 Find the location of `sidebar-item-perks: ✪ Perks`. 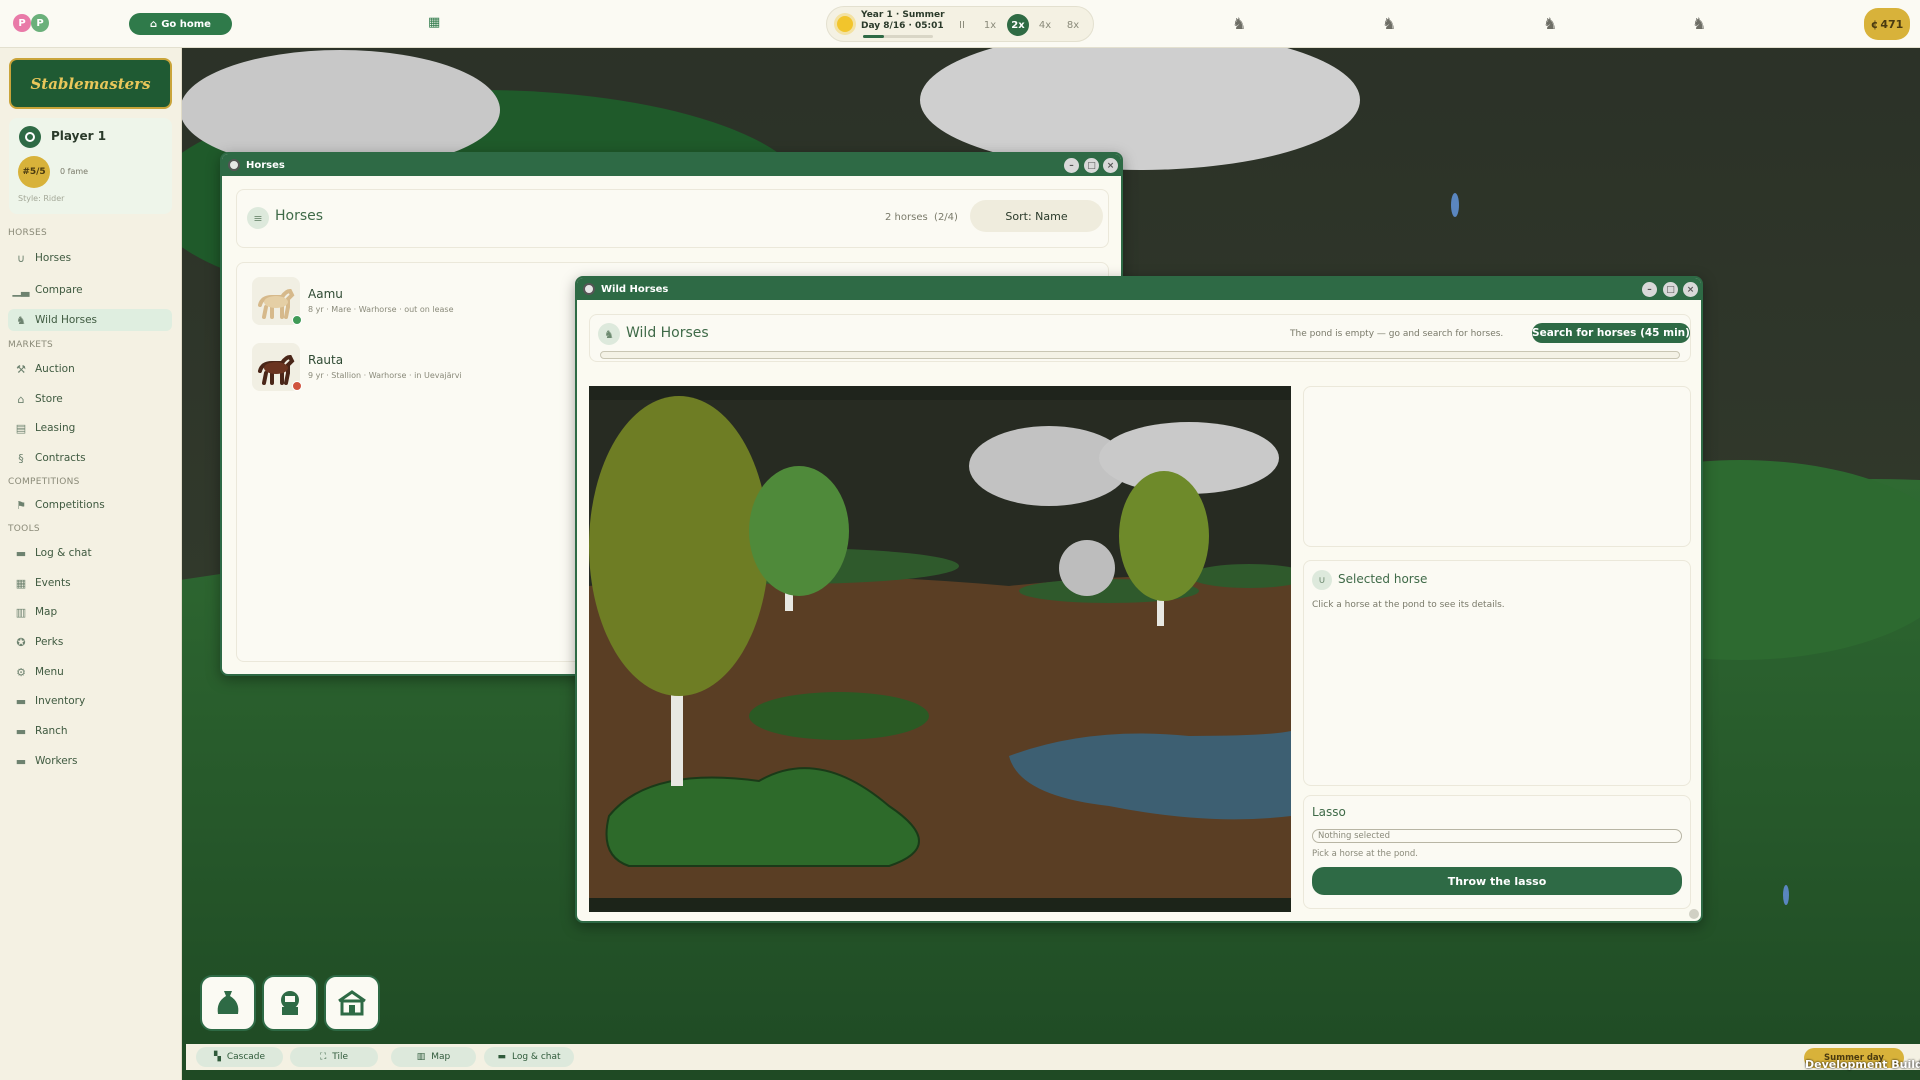

sidebar-item-perks: ✪ Perks is located at coordinates (90, 642).